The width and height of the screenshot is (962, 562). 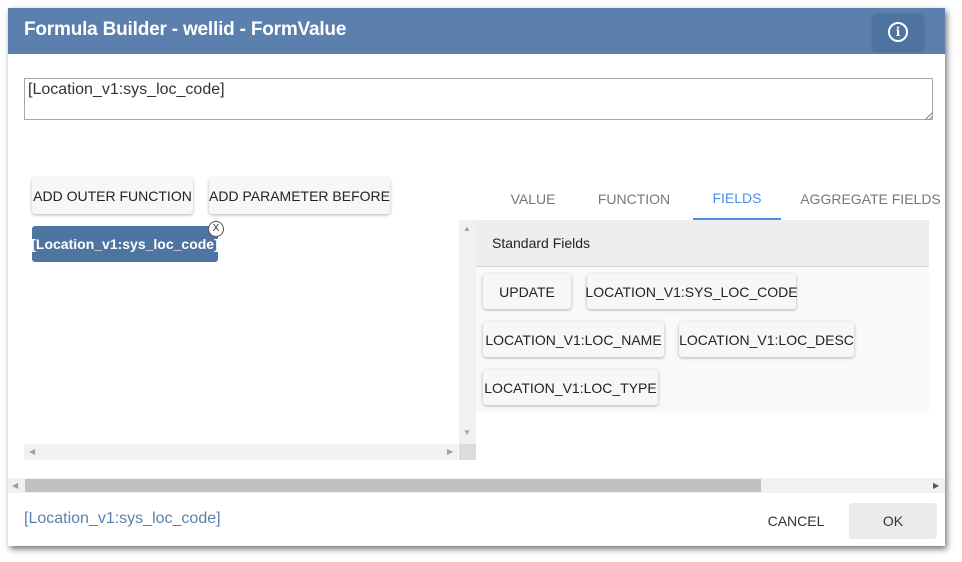 What do you see at coordinates (570, 387) in the screenshot?
I see `field-button-loc-type: LOCATION_V1:LOC_TYPE` at bounding box center [570, 387].